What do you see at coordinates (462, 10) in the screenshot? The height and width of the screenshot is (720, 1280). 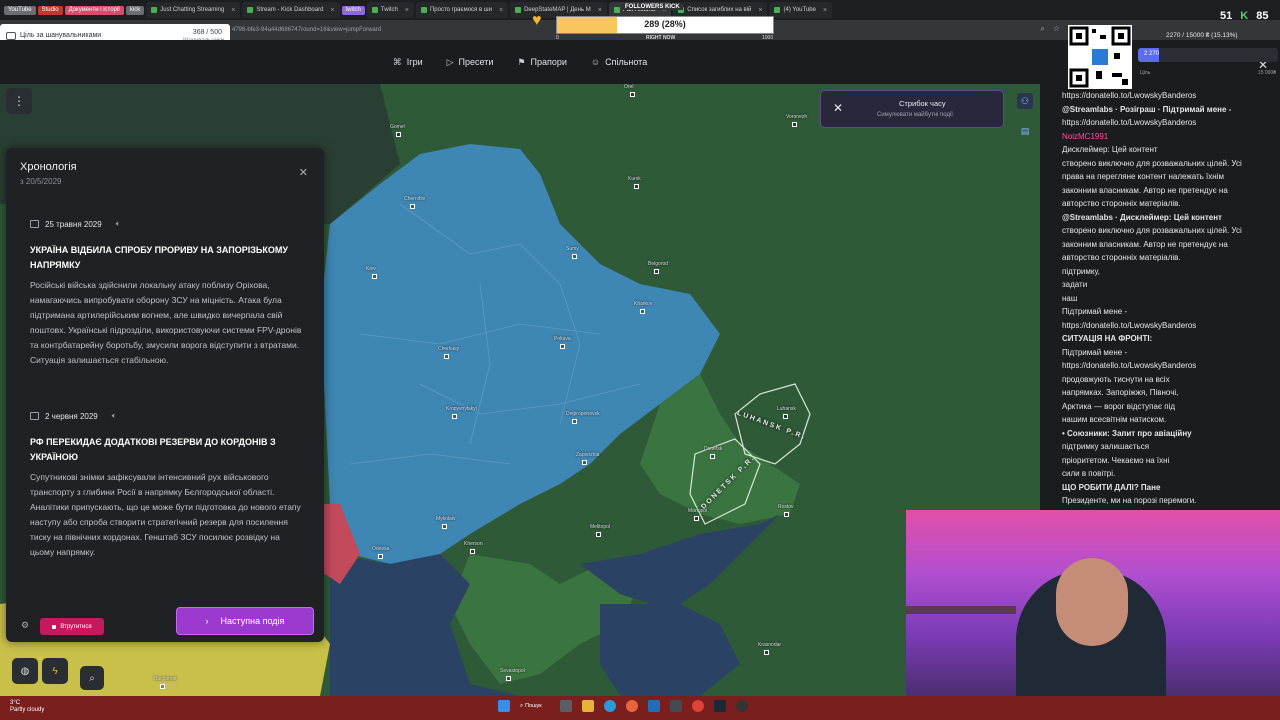 I see `browser-tab: Просто граємося в ши ×` at bounding box center [462, 10].